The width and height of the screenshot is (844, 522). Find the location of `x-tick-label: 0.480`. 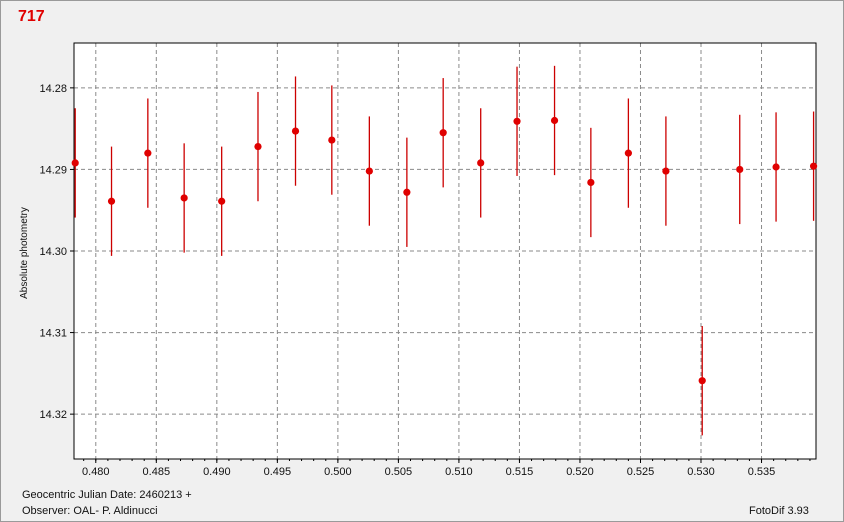

x-tick-label: 0.480 is located at coordinates (96, 472).